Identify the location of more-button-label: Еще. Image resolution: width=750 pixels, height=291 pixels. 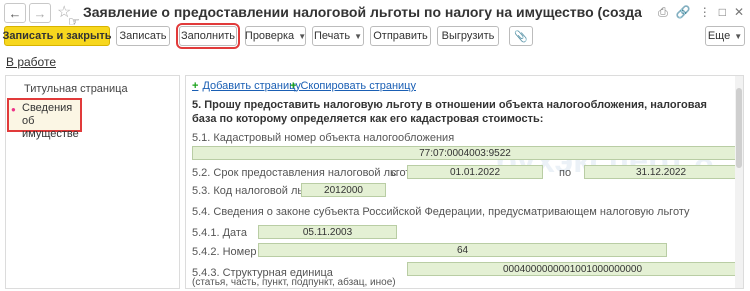
(719, 36).